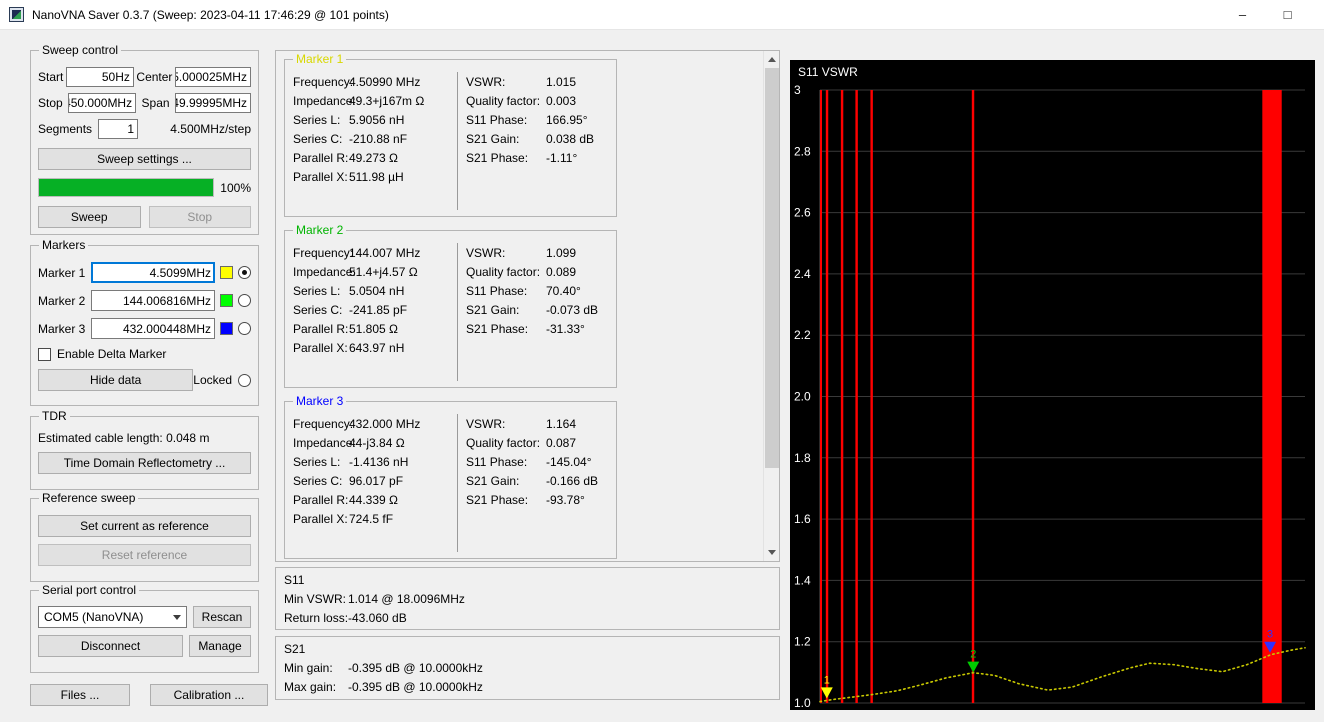 The height and width of the screenshot is (722, 1324). I want to click on y-axis-tick-label: 2.4, so click(802, 274).